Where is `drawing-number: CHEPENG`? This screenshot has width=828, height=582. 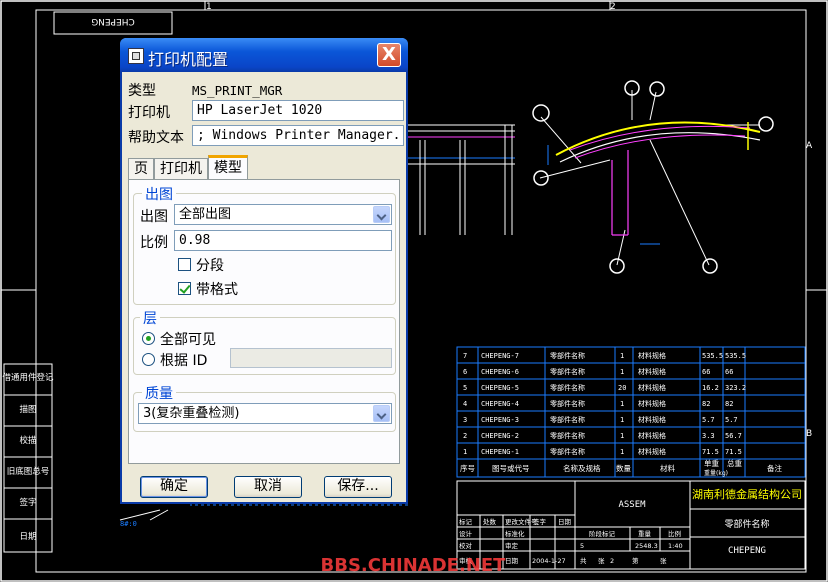
drawing-number: CHEPENG is located at coordinates (747, 551).